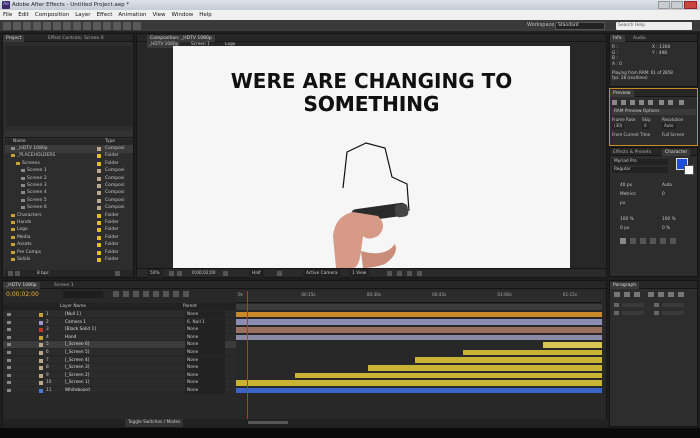  I want to click on project-search, so click(69, 134).